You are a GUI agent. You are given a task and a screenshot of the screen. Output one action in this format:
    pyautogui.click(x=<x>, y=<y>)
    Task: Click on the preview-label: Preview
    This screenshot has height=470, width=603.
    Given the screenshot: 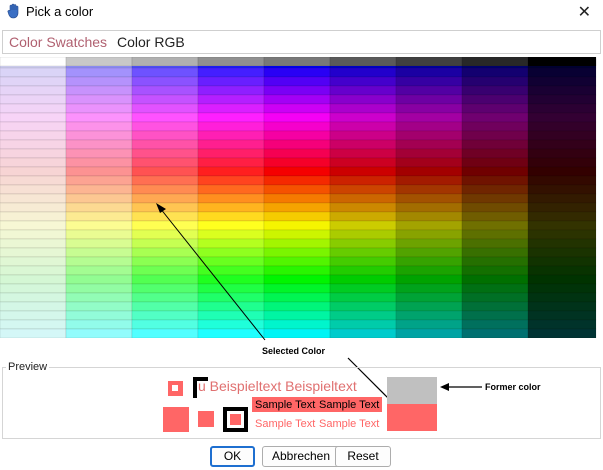 What is the action you would take?
    pyautogui.click(x=28, y=367)
    